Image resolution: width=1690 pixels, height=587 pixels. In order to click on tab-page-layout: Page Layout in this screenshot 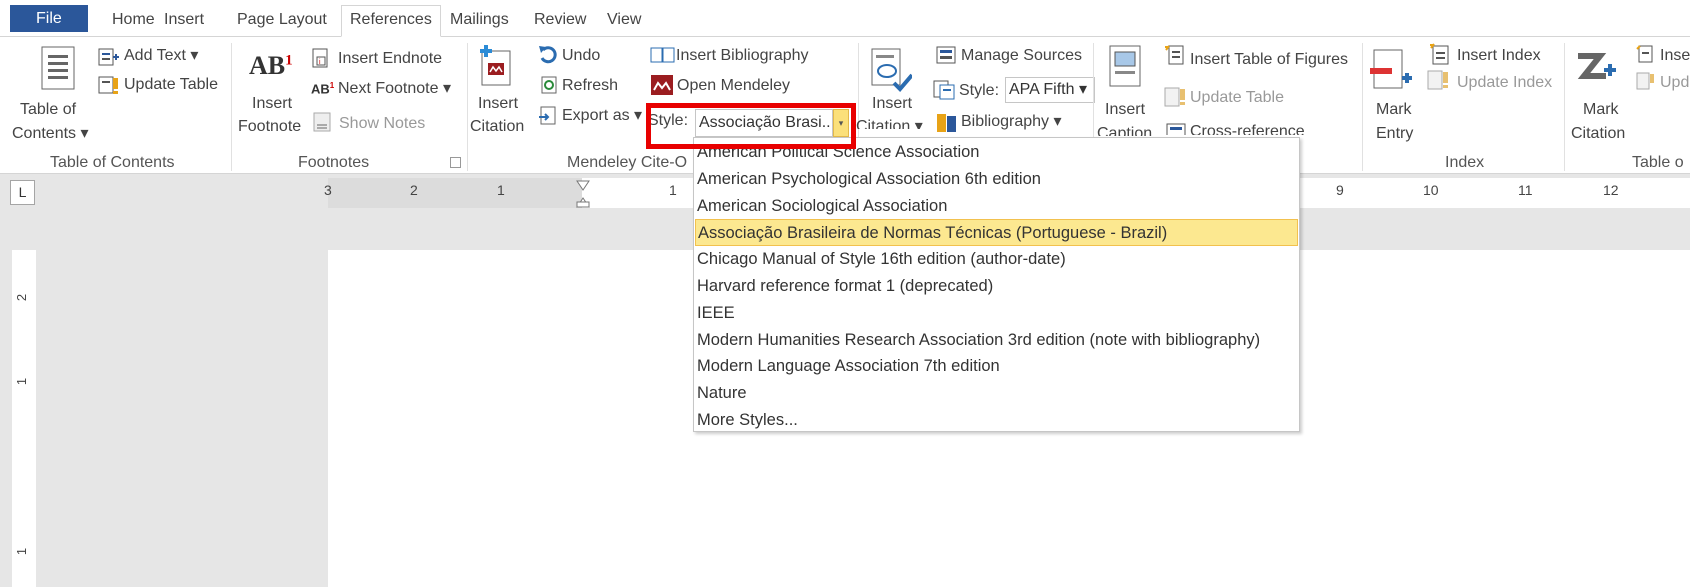, I will do `click(282, 22)`.